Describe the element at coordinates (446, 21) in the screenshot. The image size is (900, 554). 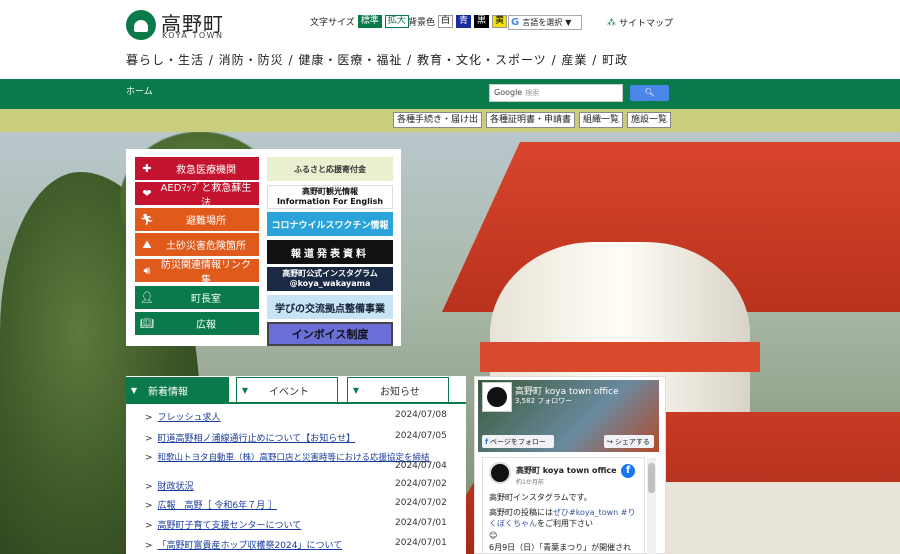
I see `bg-white-button: 白` at that location.